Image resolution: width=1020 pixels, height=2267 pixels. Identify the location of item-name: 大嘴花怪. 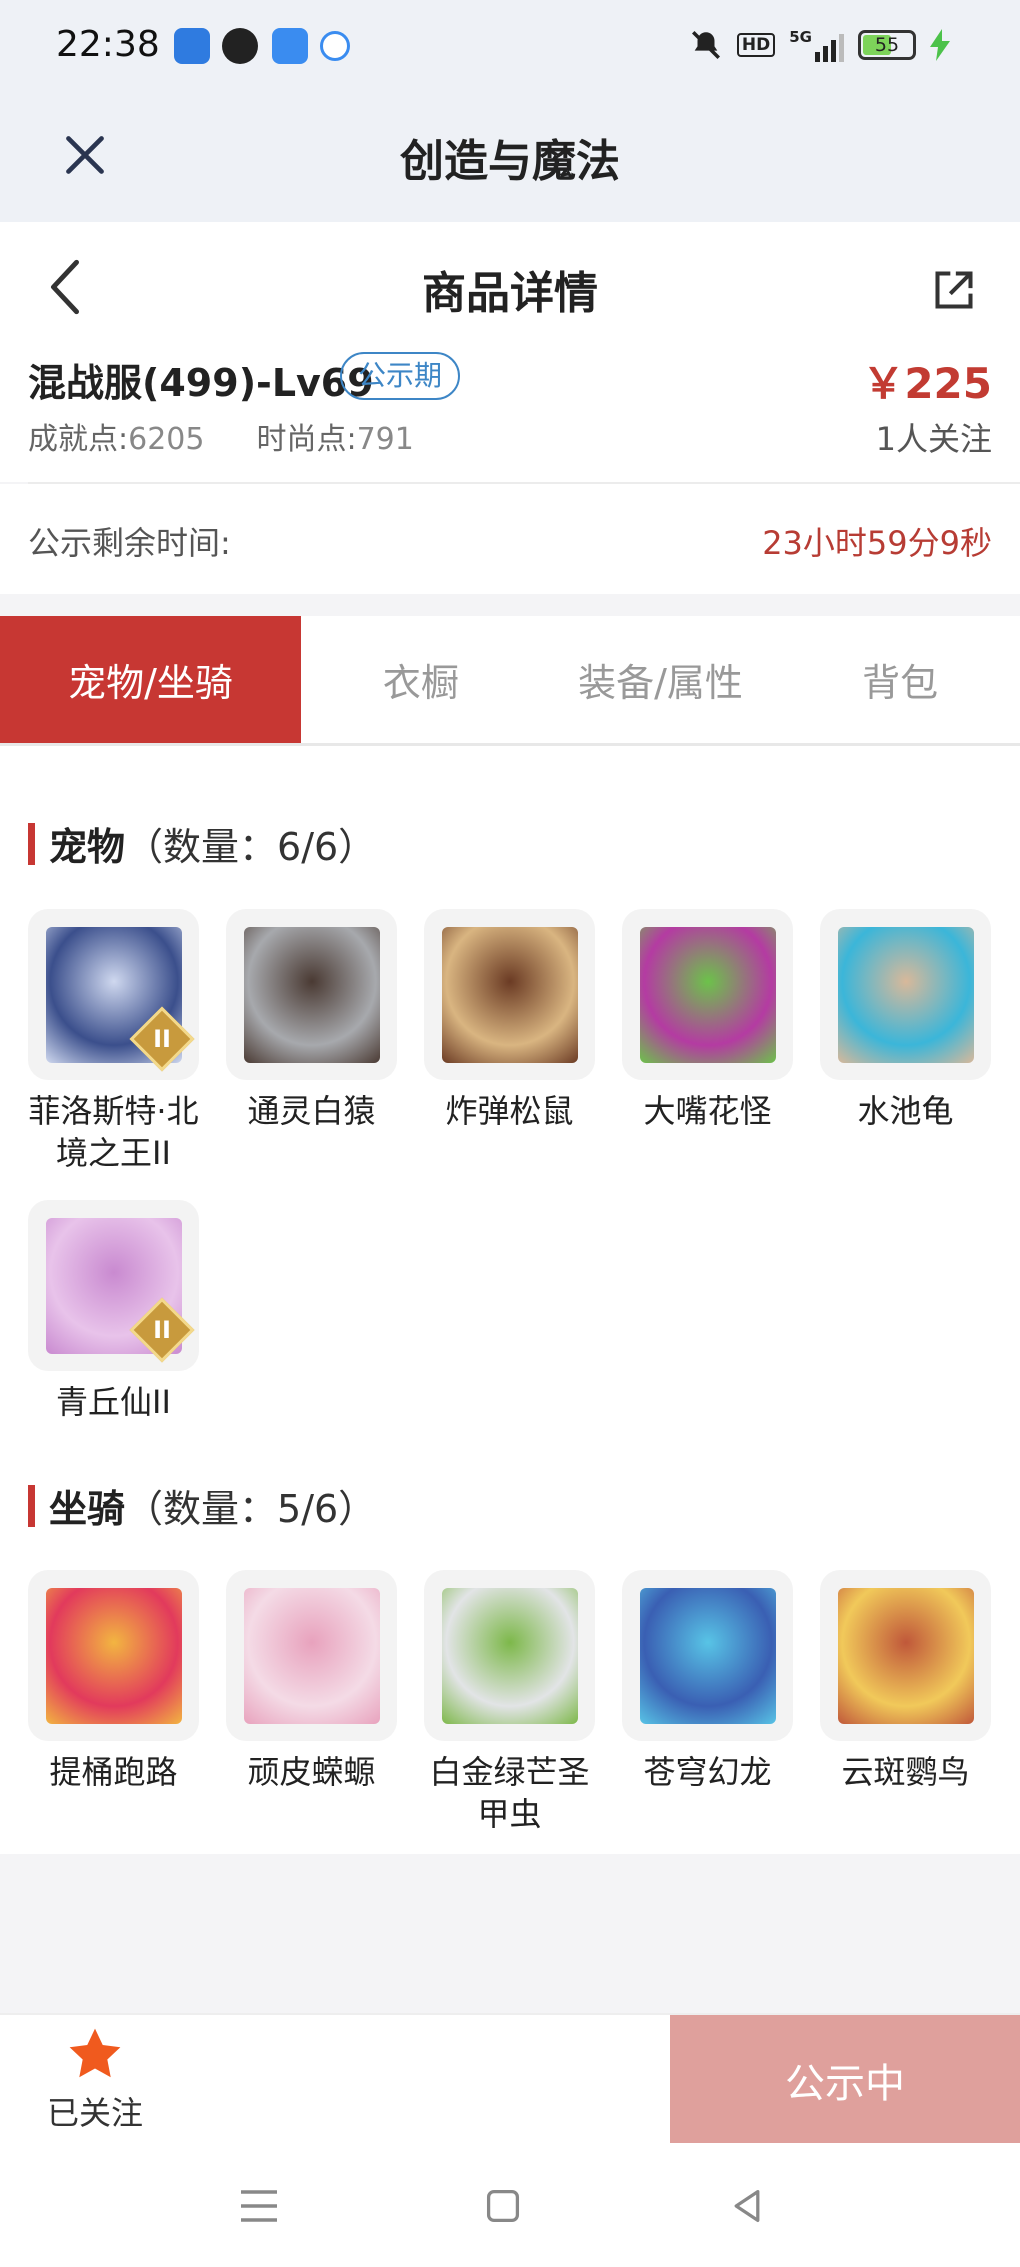
(707, 1111).